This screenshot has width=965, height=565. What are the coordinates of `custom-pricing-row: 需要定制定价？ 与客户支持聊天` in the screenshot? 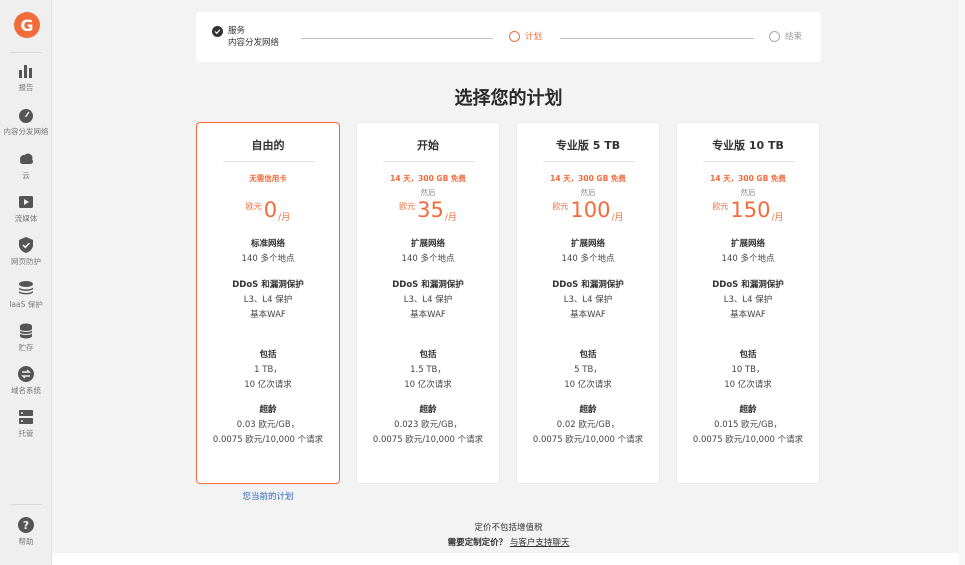 It's located at (508, 542).